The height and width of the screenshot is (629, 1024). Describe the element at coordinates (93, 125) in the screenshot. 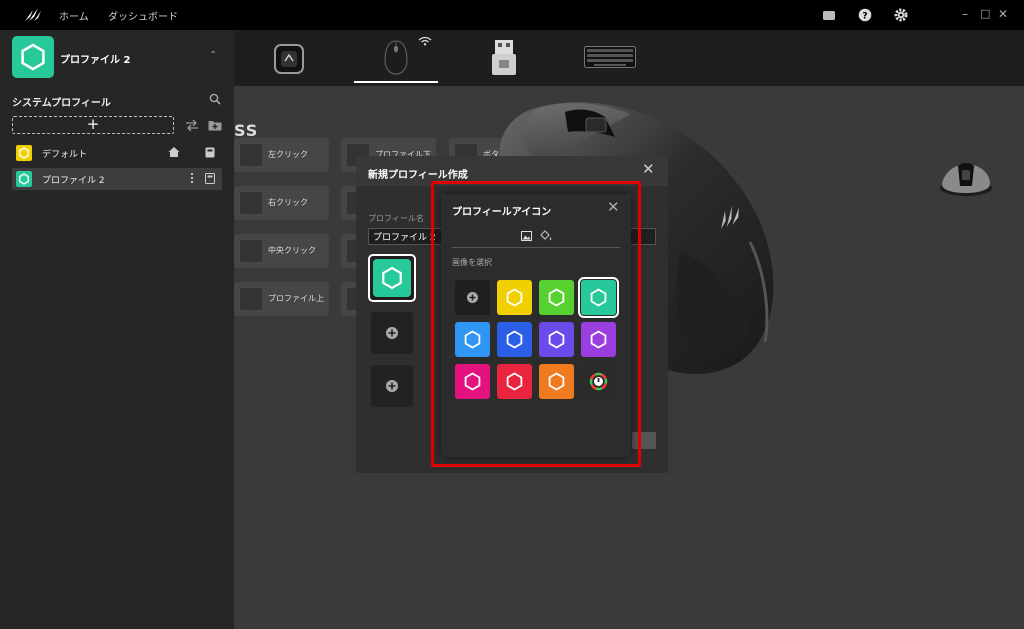

I see `add-profile-button: +` at that location.